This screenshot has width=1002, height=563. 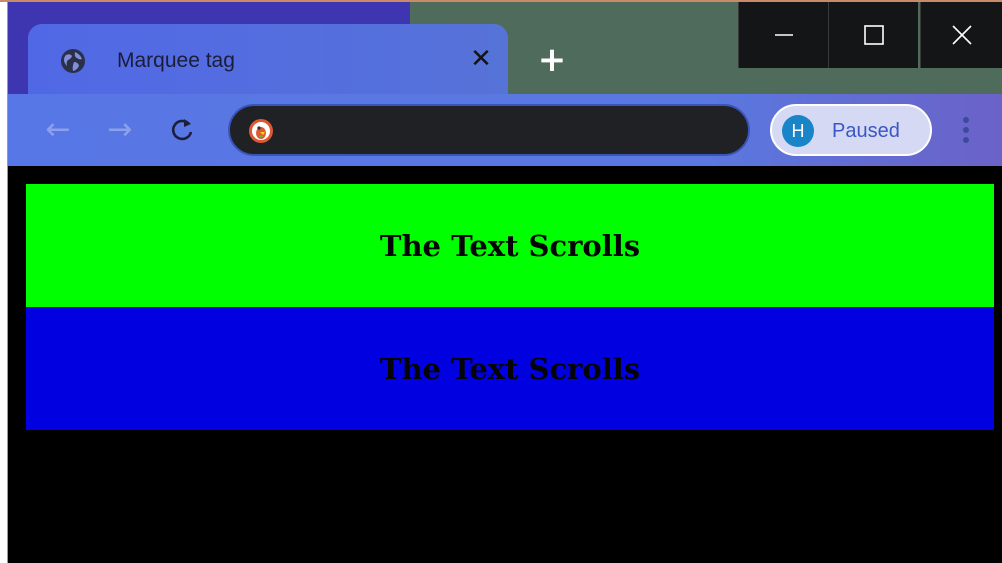 What do you see at coordinates (58, 130) in the screenshot?
I see `back-button: ←` at bounding box center [58, 130].